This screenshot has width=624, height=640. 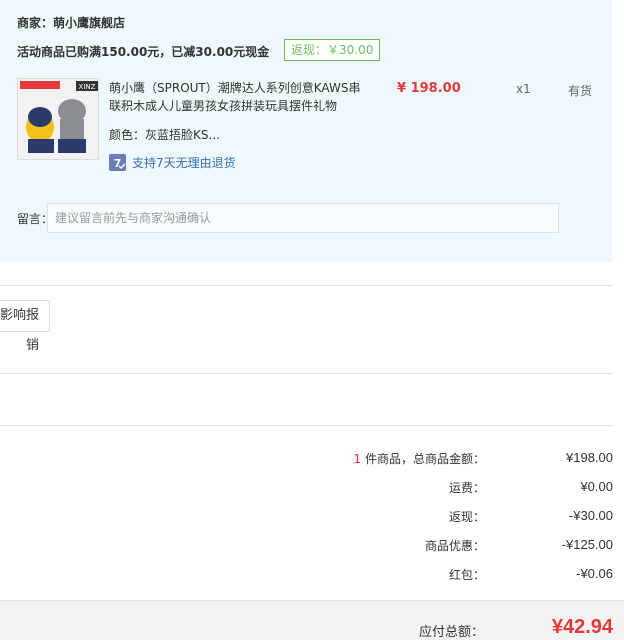 What do you see at coordinates (587, 544) in the screenshot?
I see `discount-value: -¥125.00` at bounding box center [587, 544].